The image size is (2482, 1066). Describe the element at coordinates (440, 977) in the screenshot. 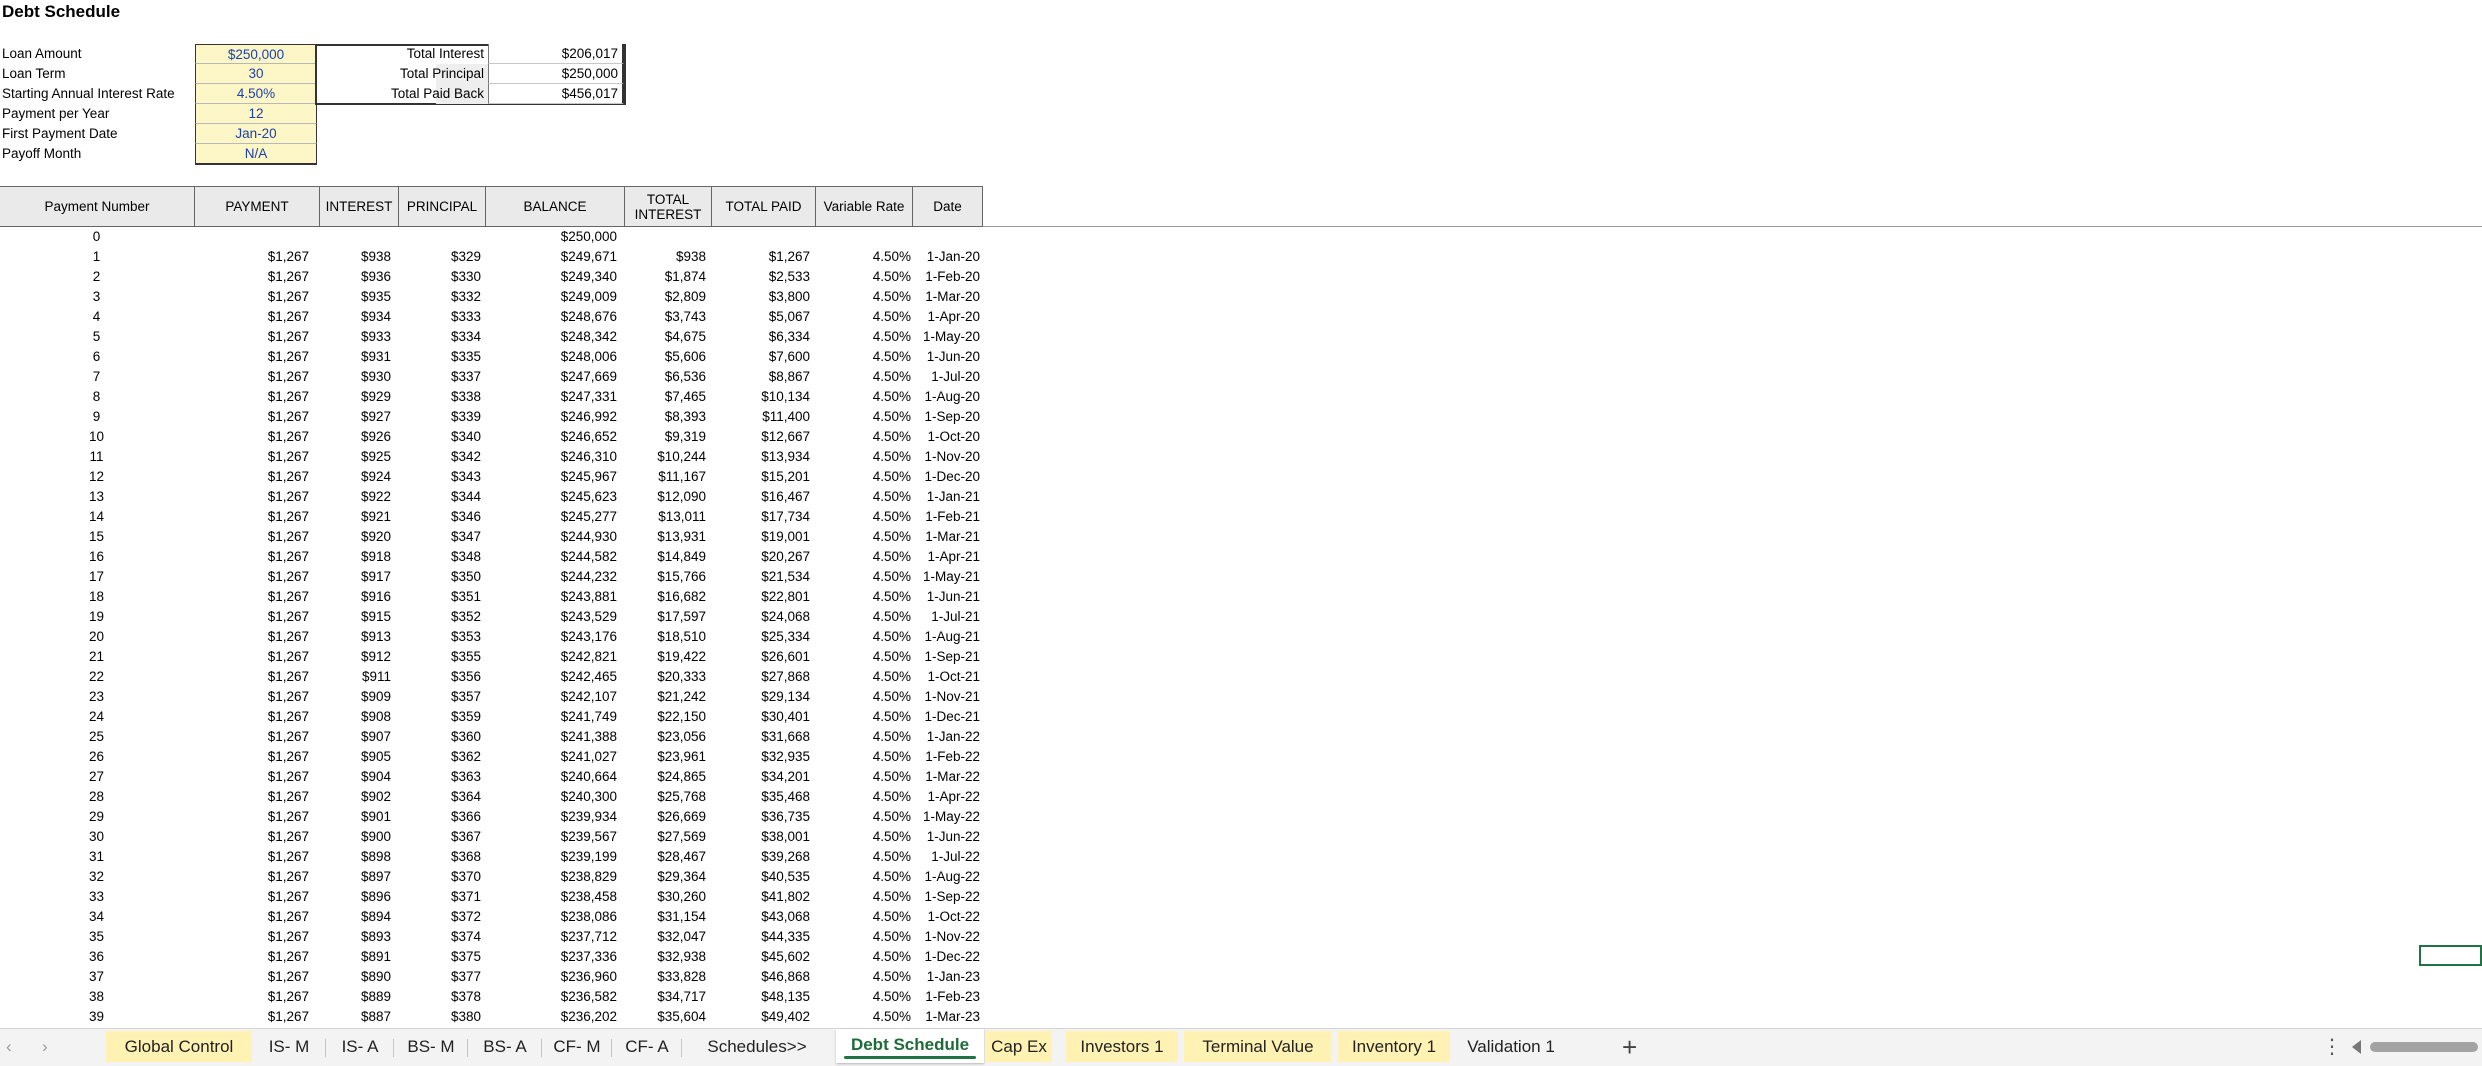

I see `cell-principal: $377` at that location.